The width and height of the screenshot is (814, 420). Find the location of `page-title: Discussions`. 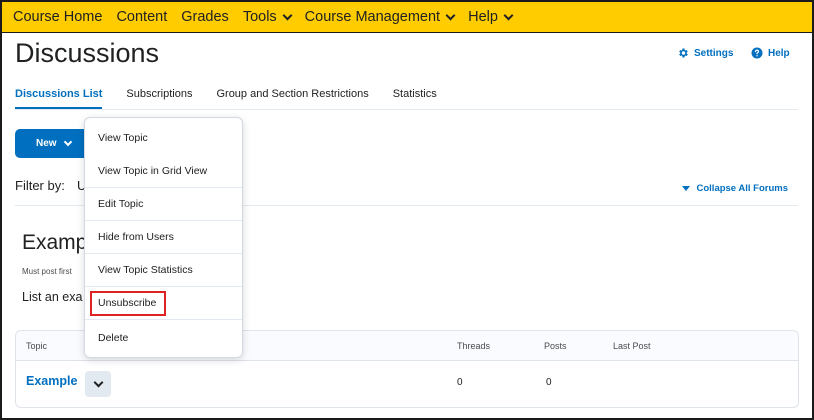

page-title: Discussions is located at coordinates (87, 53).